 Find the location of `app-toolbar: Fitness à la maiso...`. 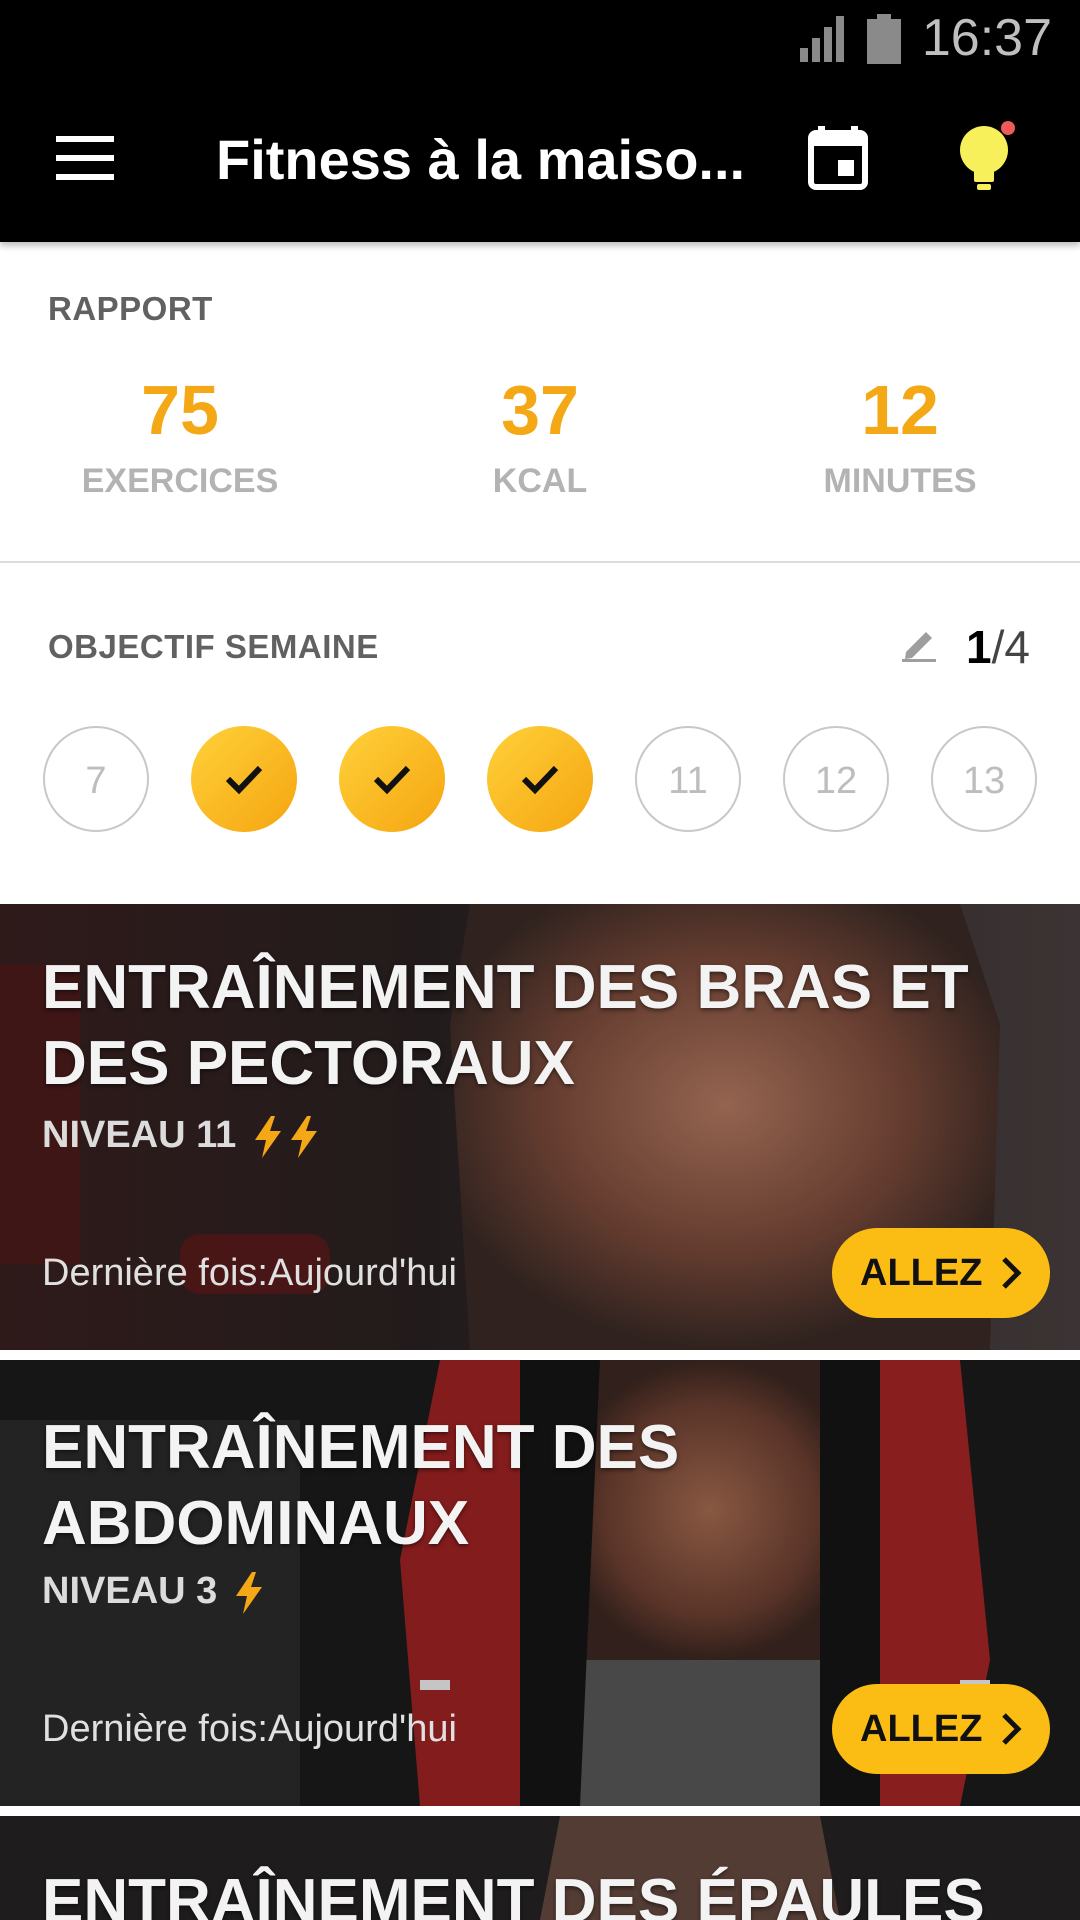

app-toolbar: Fitness à la maiso... is located at coordinates (540, 161).